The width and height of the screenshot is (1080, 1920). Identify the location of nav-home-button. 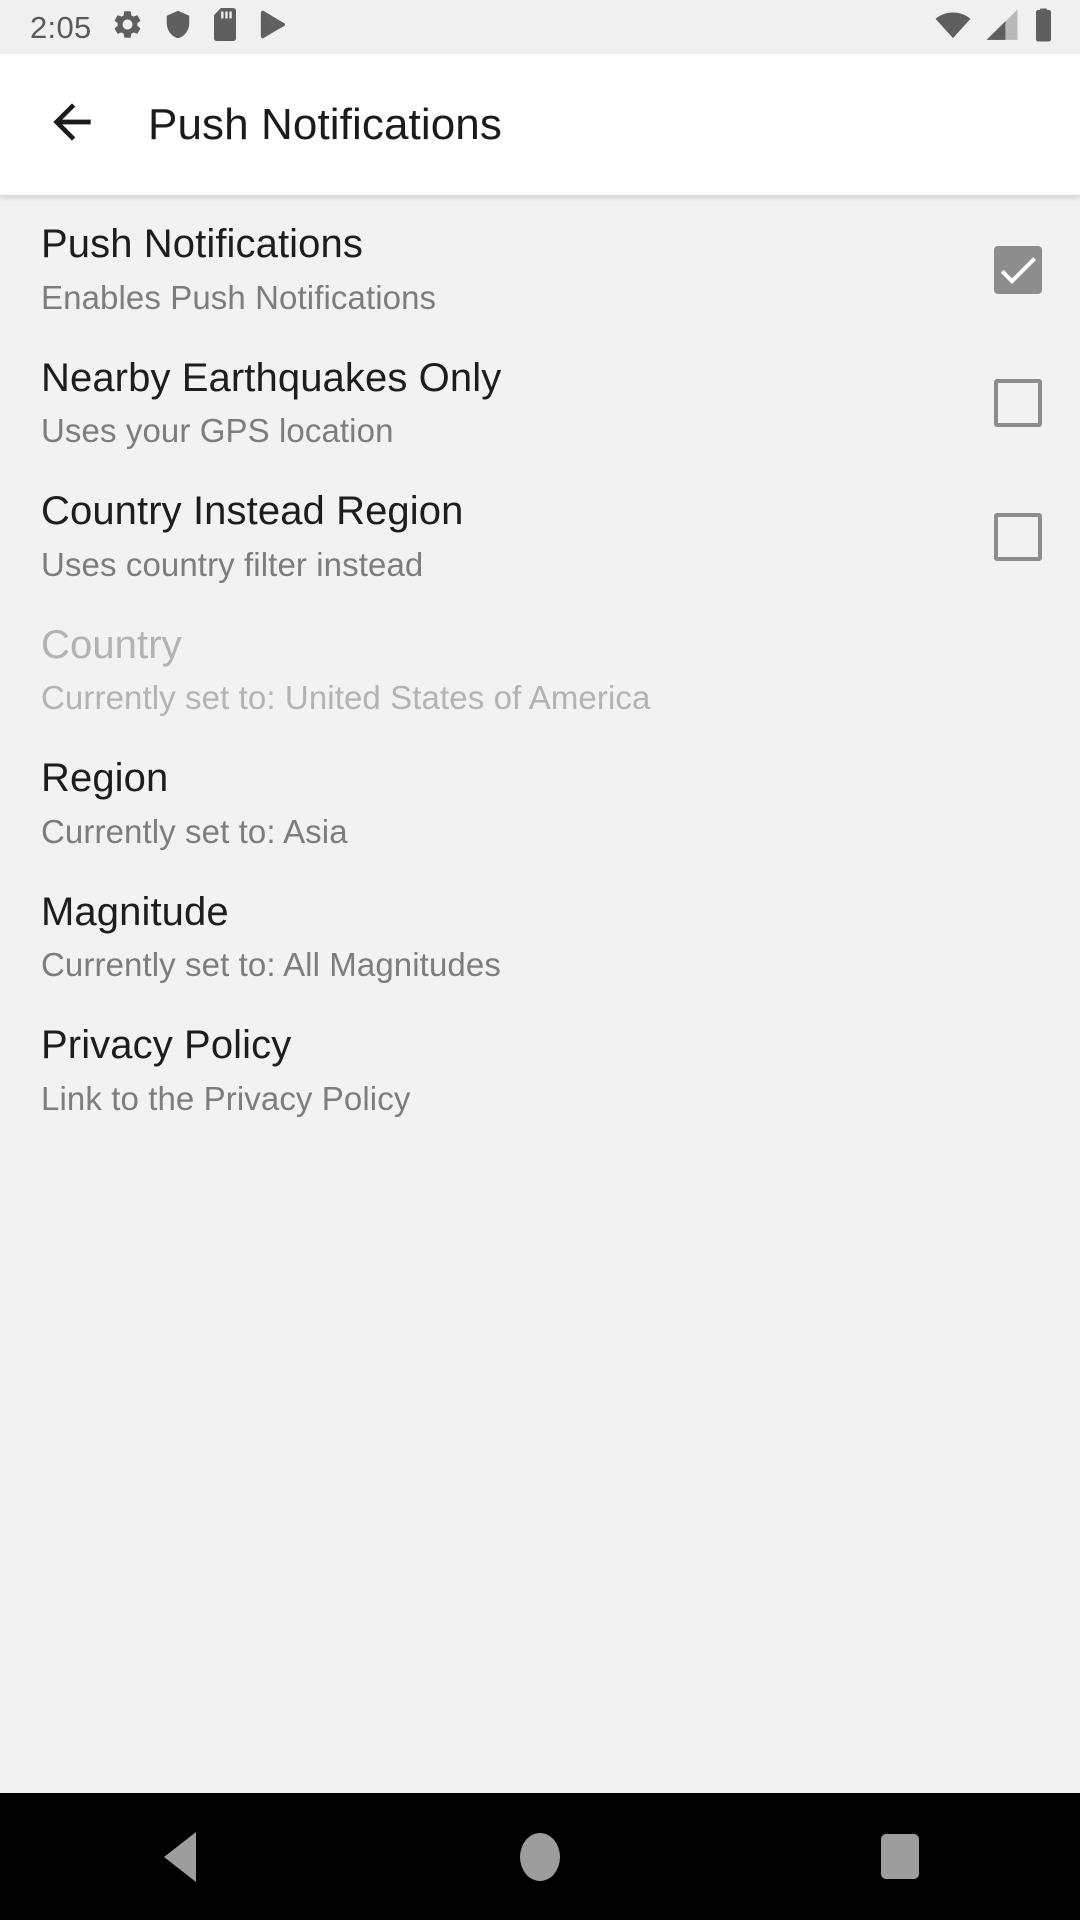
(540, 1856).